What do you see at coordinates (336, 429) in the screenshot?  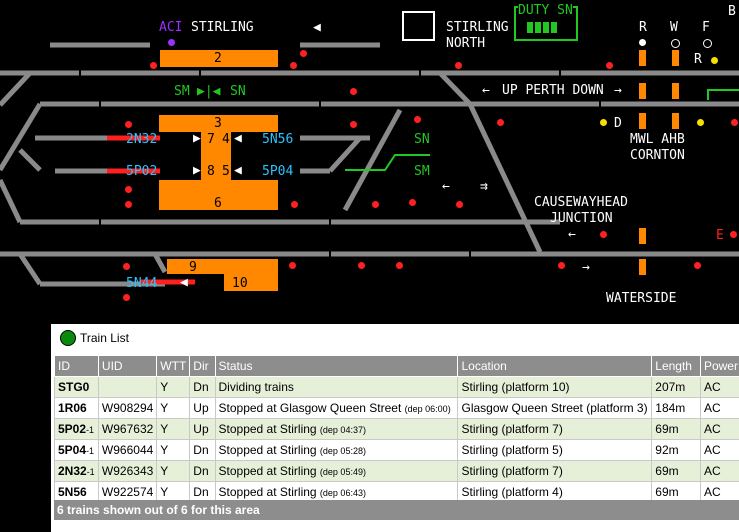 I see `cell-status: Stopped at Stirling (dep 04:37)` at bounding box center [336, 429].